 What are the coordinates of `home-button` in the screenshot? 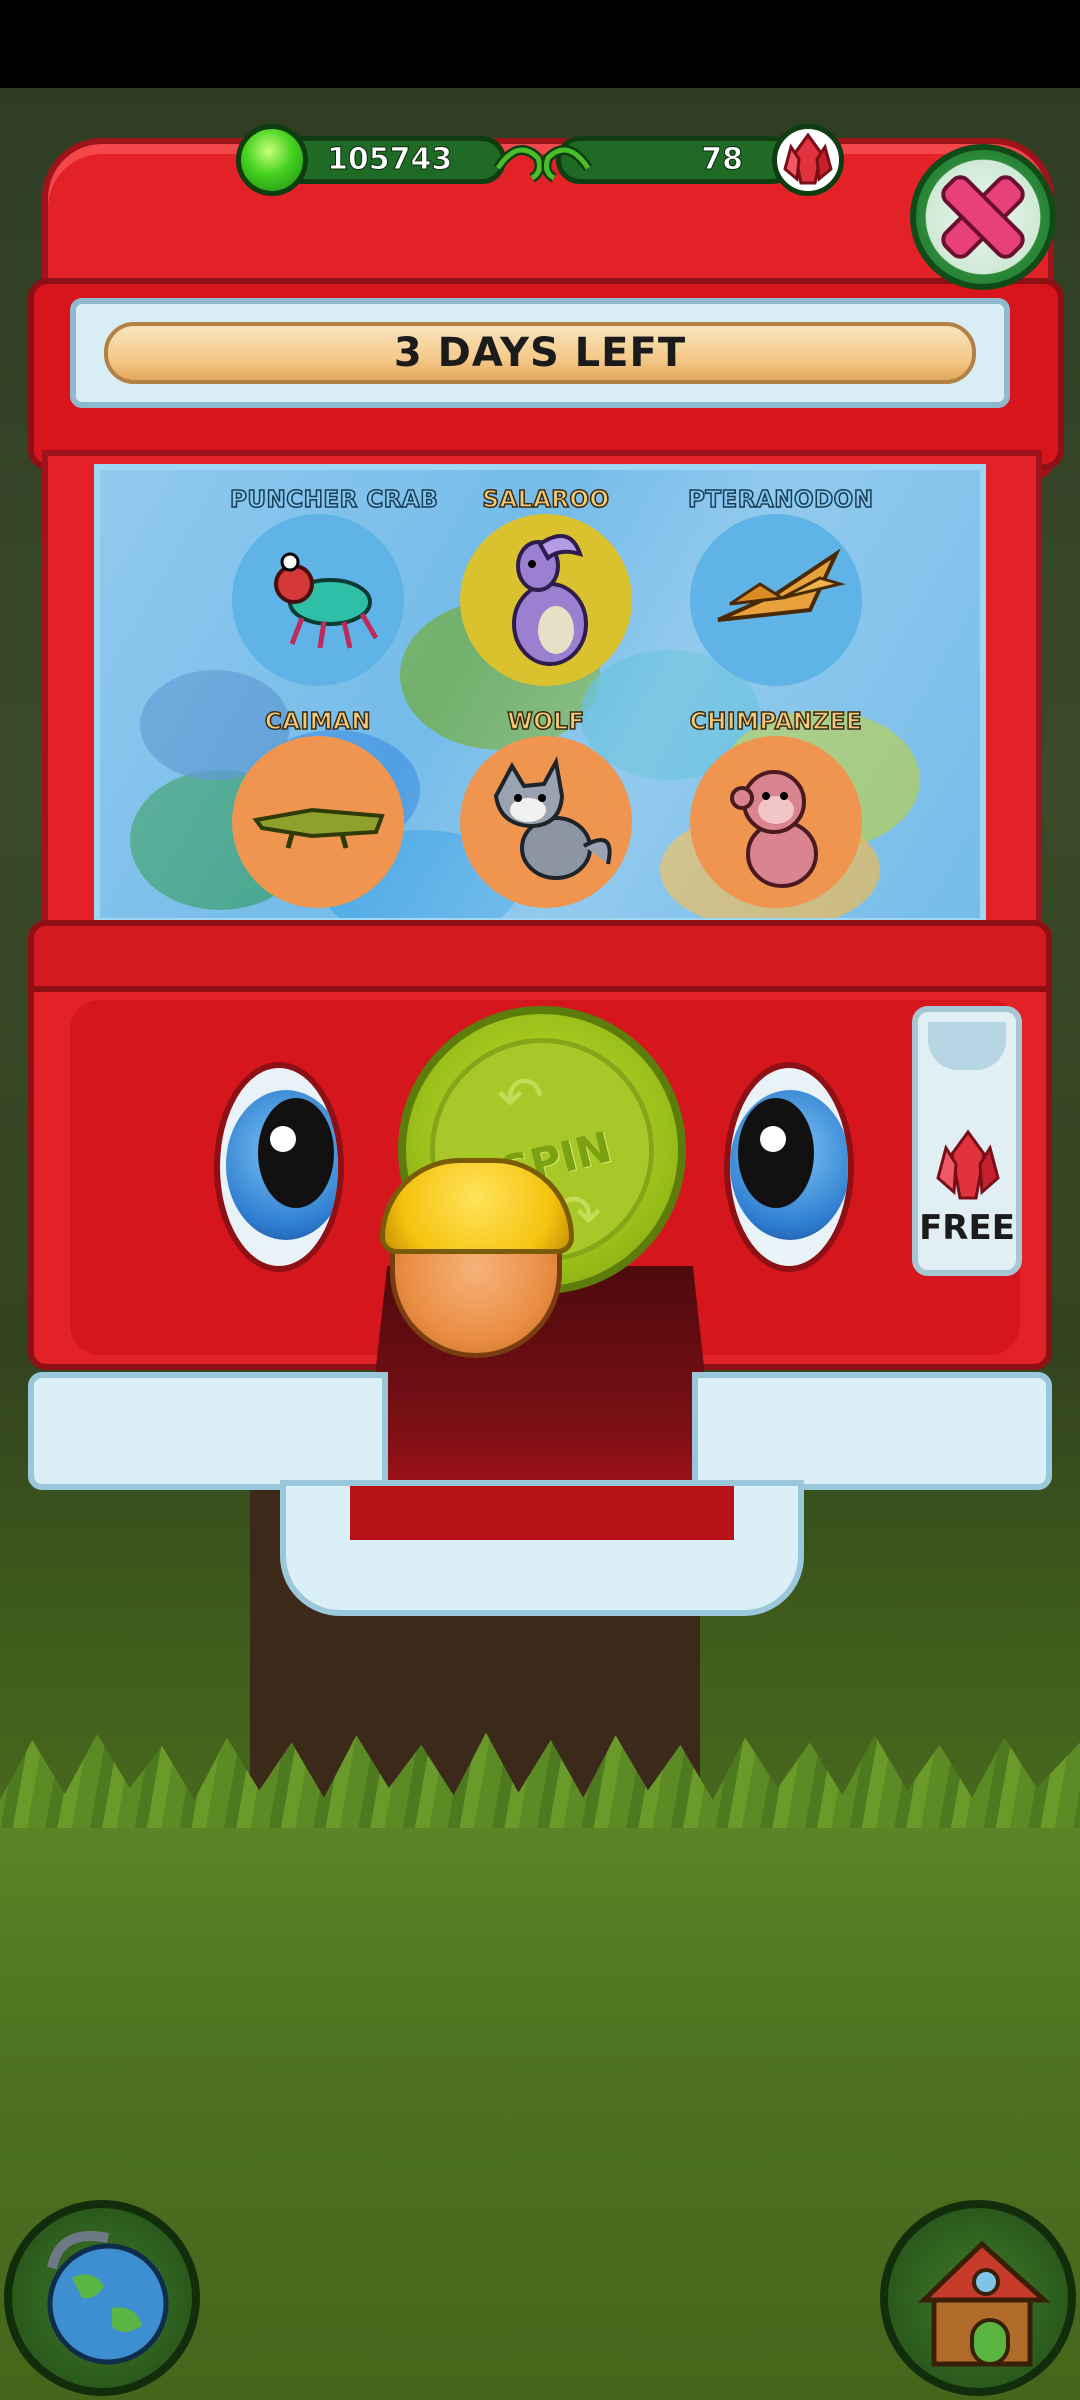 It's located at (978, 2298).